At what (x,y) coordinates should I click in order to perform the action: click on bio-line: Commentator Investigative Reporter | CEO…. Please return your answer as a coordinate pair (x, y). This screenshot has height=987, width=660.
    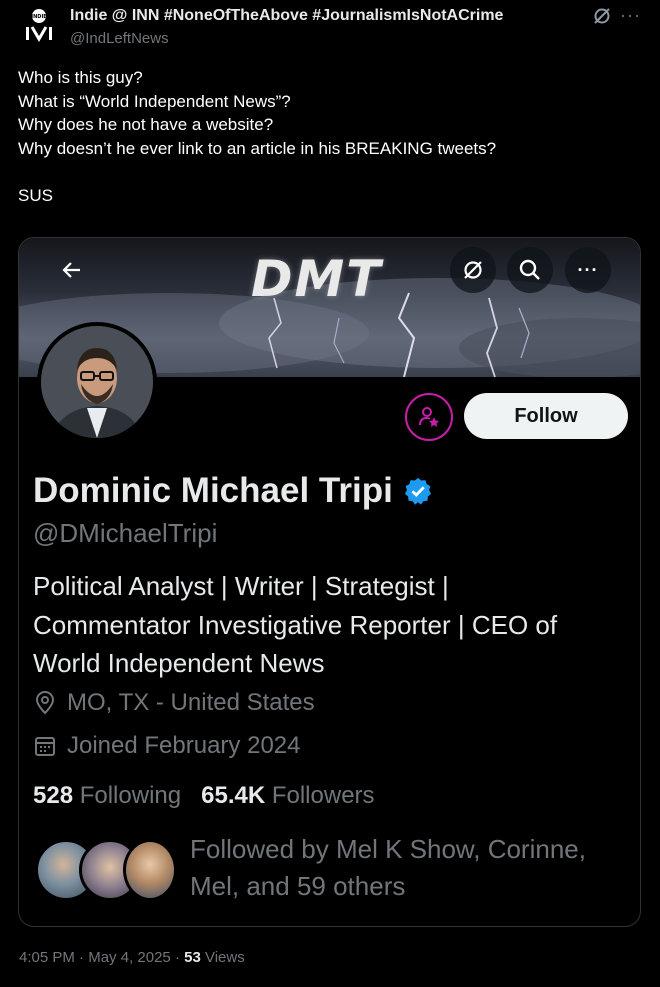
    Looking at the image, I should click on (295, 624).